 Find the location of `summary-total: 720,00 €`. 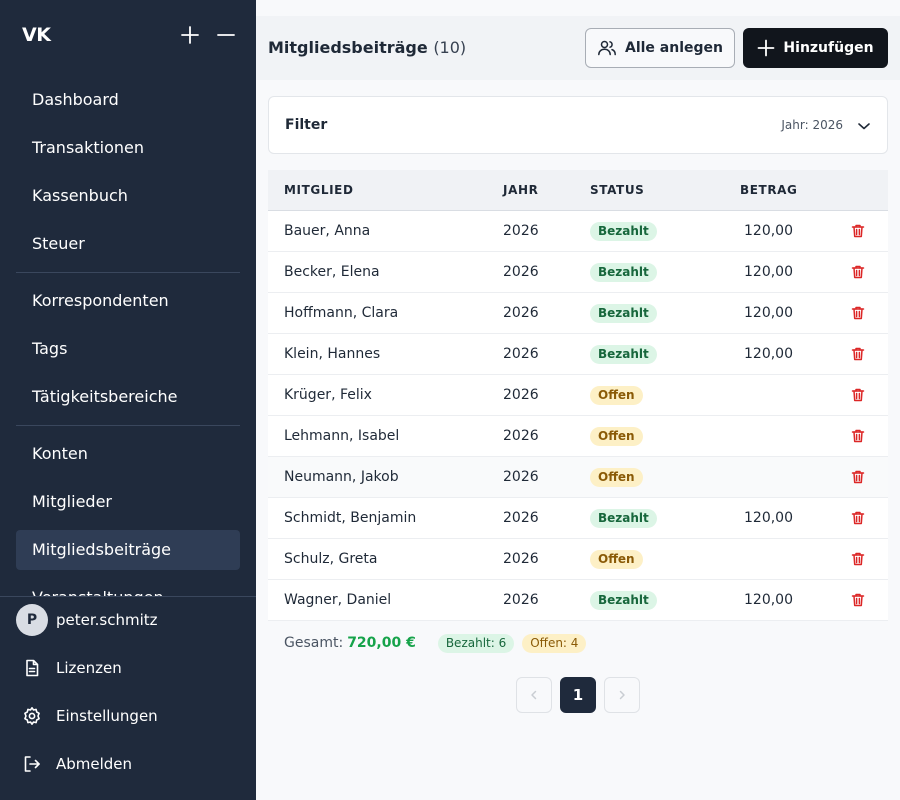

summary-total: 720,00 € is located at coordinates (381, 643).